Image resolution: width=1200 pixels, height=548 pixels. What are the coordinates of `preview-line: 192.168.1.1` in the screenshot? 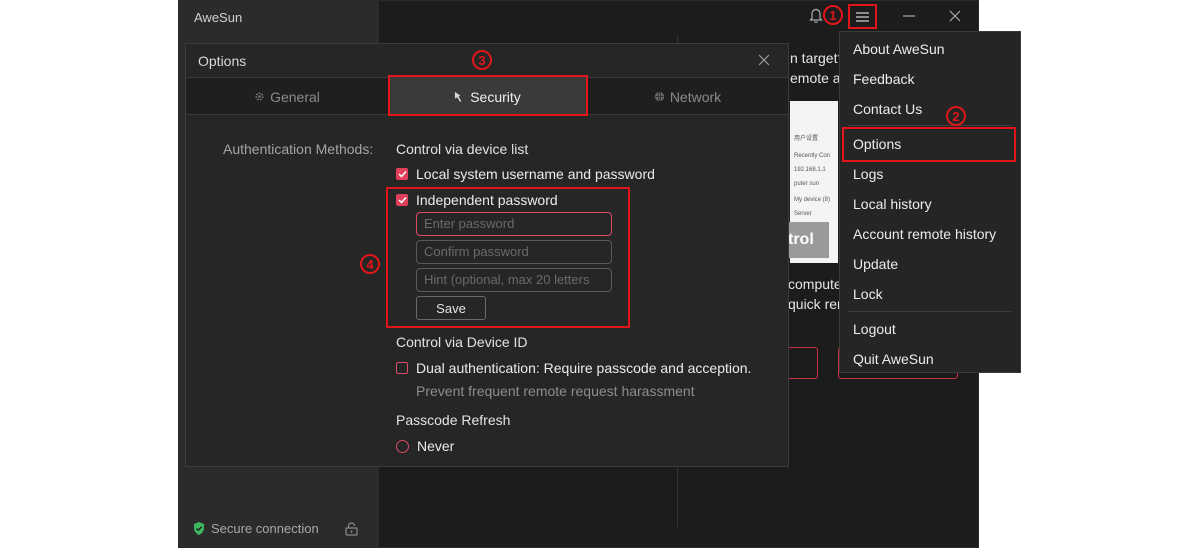 It's located at (810, 170).